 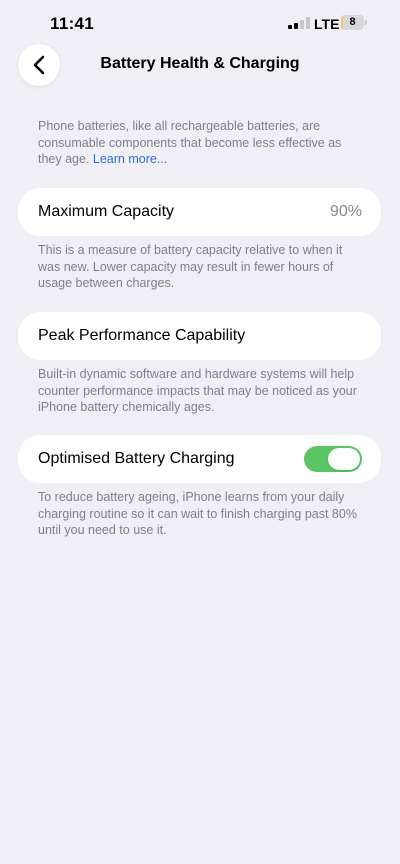 I want to click on optimised-charging-row: Optimised Battery Charging, so click(x=199, y=459).